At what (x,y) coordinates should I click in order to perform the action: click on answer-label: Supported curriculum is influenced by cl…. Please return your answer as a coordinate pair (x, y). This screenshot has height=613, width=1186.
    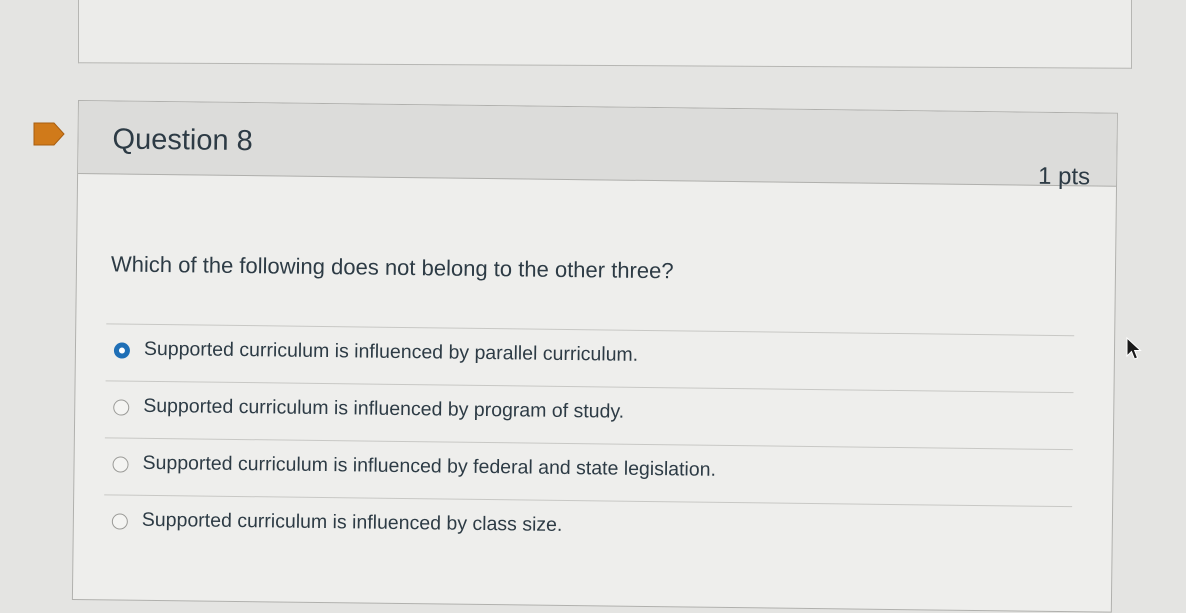
    Looking at the image, I should click on (352, 523).